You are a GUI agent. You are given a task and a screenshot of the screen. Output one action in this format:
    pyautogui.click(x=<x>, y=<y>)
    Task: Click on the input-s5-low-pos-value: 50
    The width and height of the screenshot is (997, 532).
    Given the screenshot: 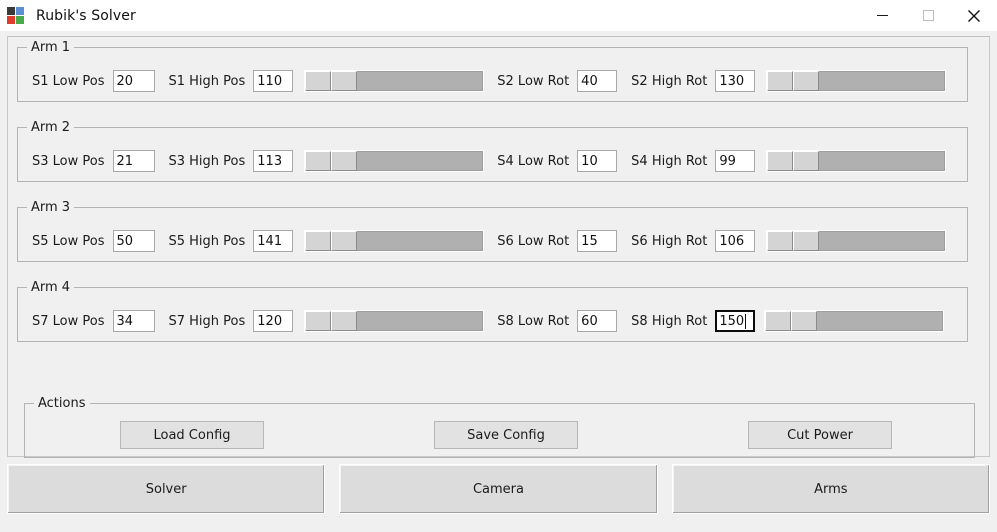 What is the action you would take?
    pyautogui.click(x=125, y=241)
    